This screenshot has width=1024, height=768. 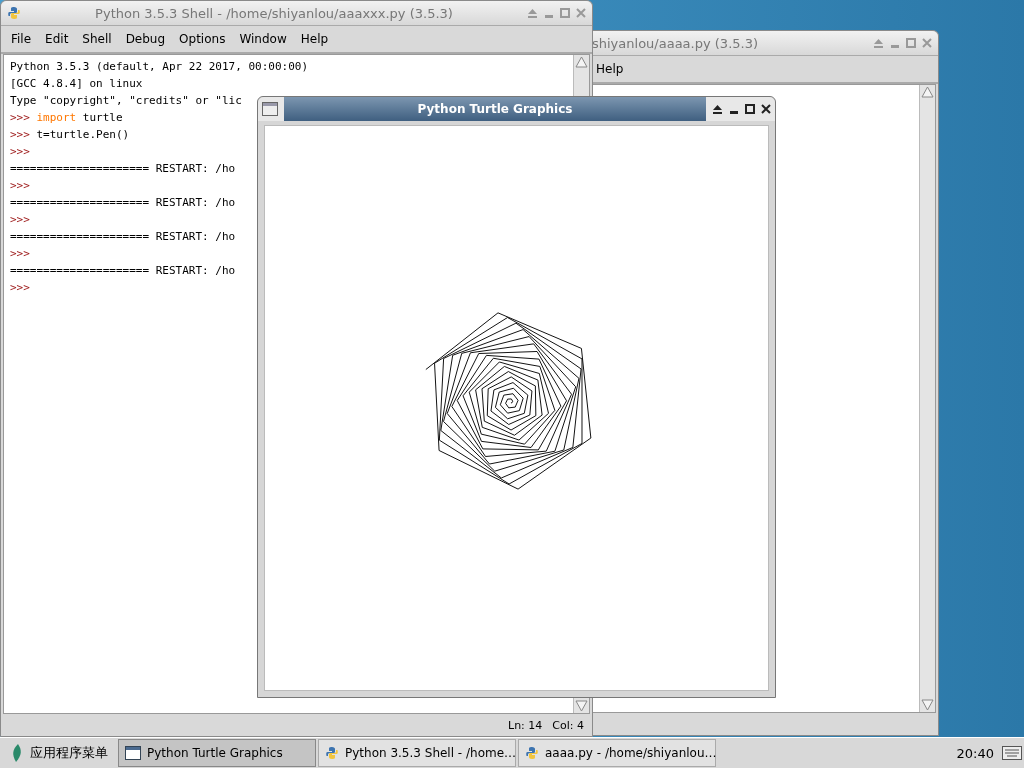 What do you see at coordinates (133, 753) in the screenshot?
I see `window-icon` at bounding box center [133, 753].